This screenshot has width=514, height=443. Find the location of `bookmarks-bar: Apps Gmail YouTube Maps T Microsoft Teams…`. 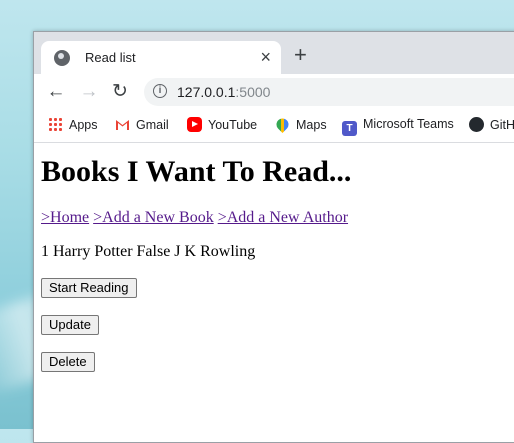

bookmarks-bar: Apps Gmail YouTube Maps T Microsoft Teams… is located at coordinates (274, 126).